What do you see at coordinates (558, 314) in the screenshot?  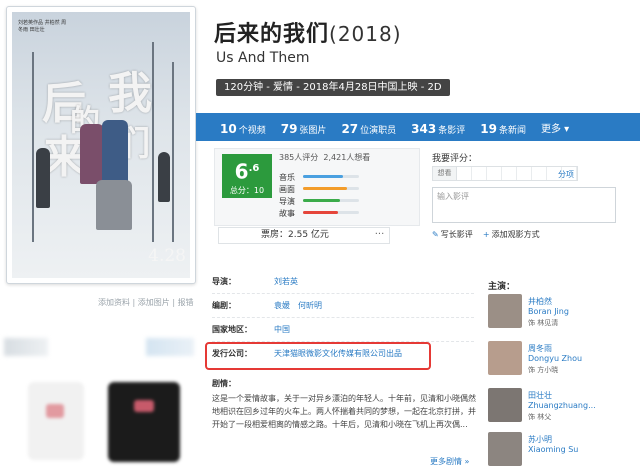 I see `cast-member: 井柏然 Boran Jing 饰 林见清` at bounding box center [558, 314].